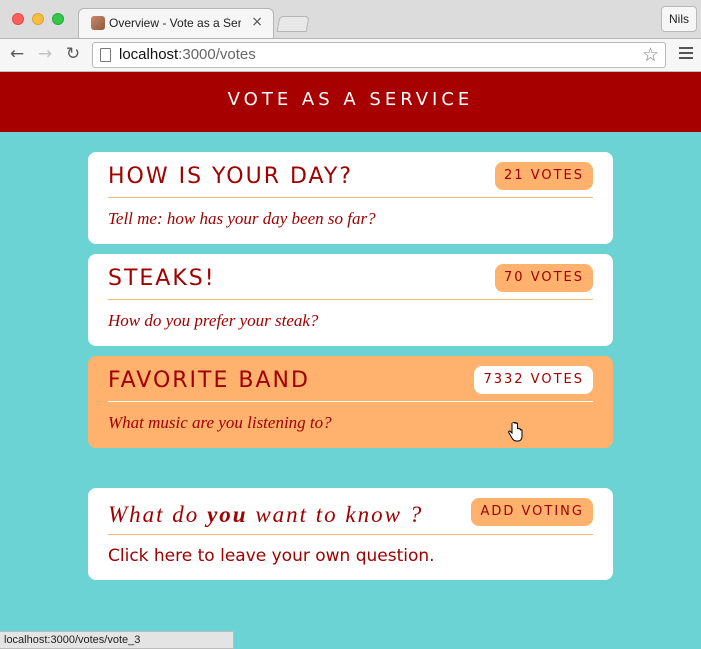 This screenshot has height=649, width=701. Describe the element at coordinates (209, 380) in the screenshot. I see `voting-title: FAVORITE BAND` at that location.